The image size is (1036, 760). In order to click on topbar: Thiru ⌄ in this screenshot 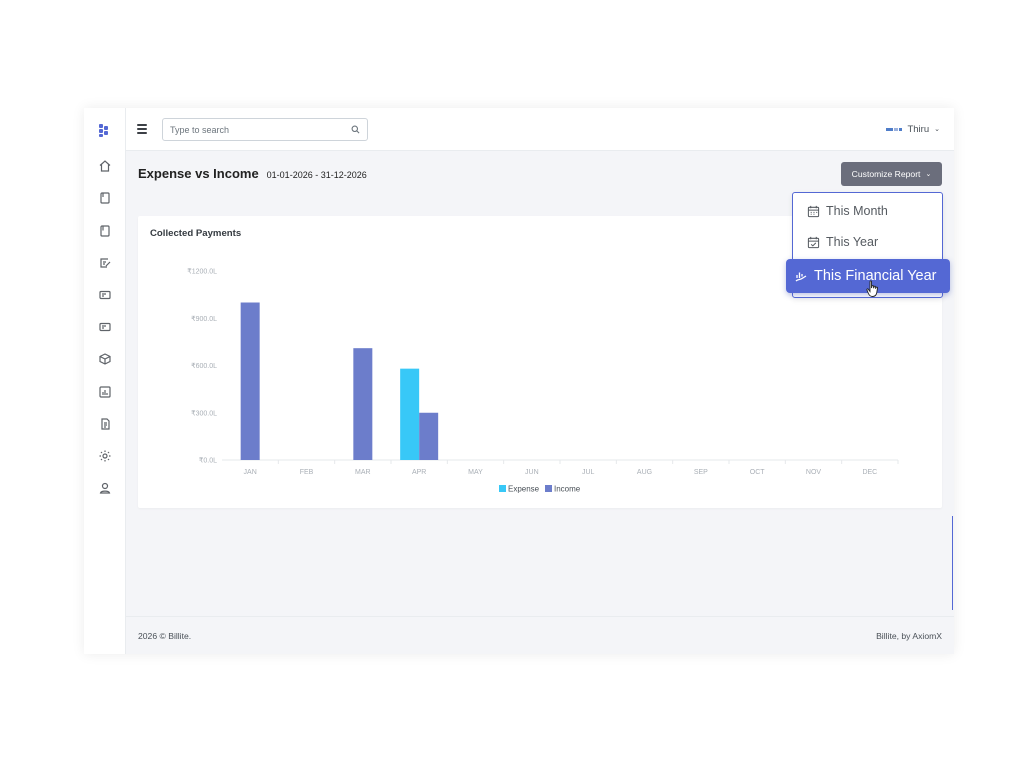, I will do `click(540, 129)`.